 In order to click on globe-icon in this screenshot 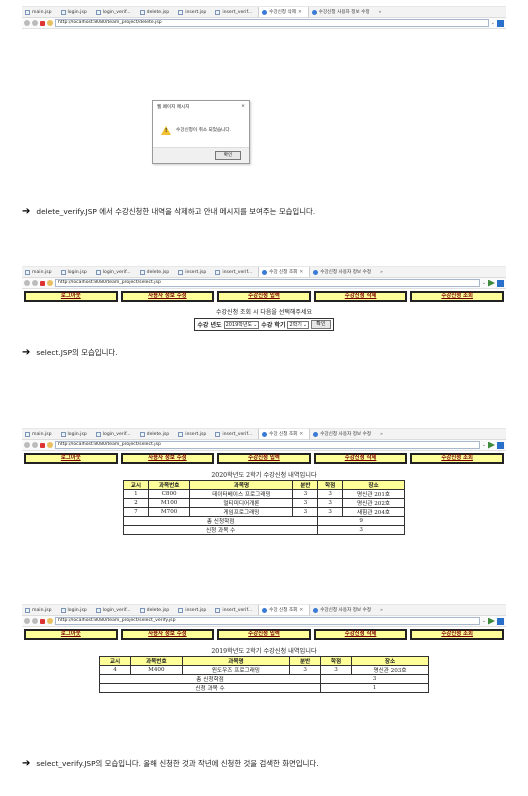, I will do `click(265, 434)`.